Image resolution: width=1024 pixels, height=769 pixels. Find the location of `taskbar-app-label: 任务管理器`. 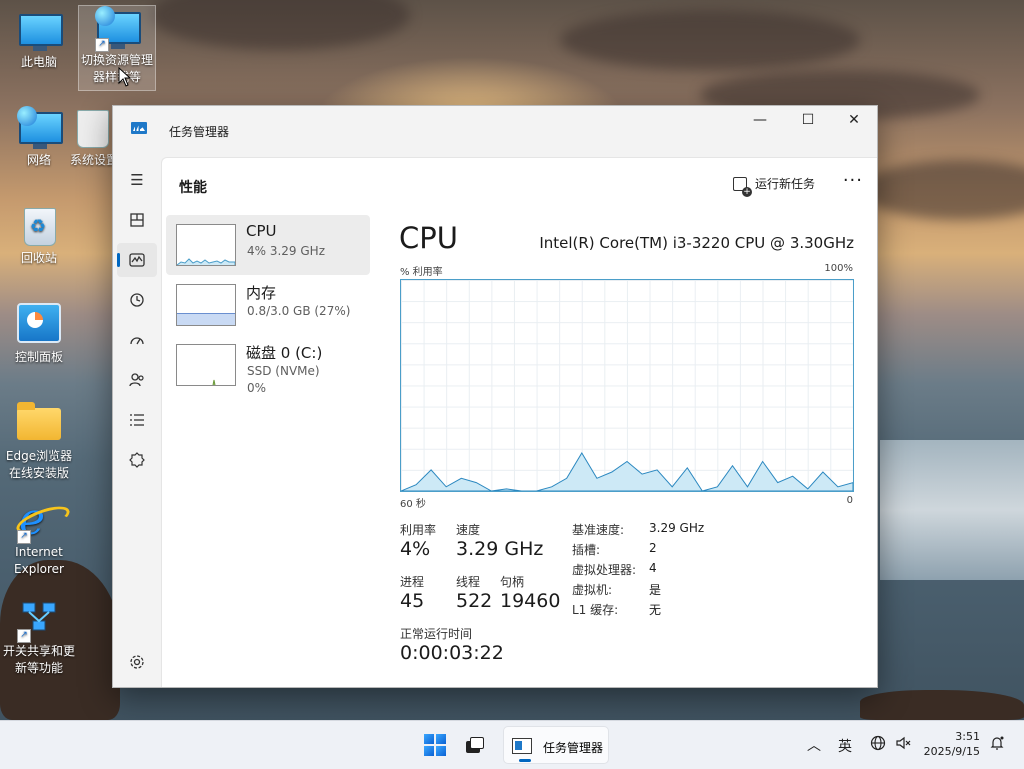

taskbar-app-label: 任务管理器 is located at coordinates (573, 748).